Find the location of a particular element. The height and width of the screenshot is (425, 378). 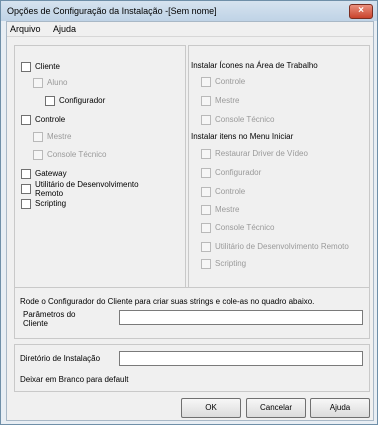

gateway-label: Gateway is located at coordinates (51, 173).